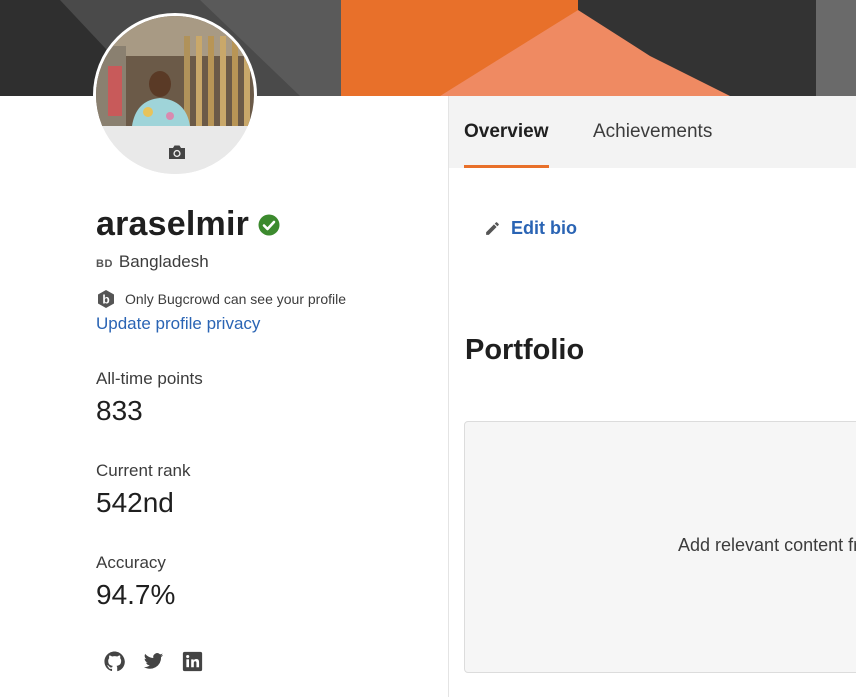  Describe the element at coordinates (131, 562) in the screenshot. I see `stat-label-accuracy: Accuracy` at that location.